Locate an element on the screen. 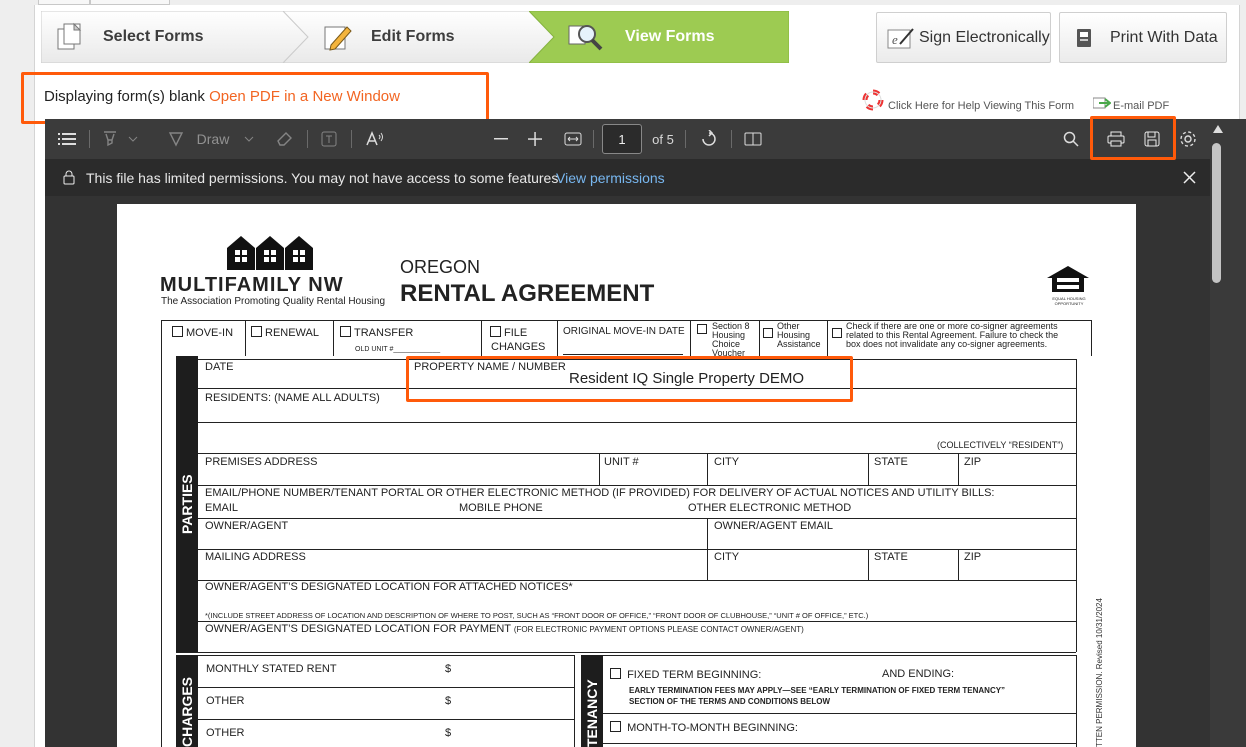 The width and height of the screenshot is (1246, 747). form-title: RENTAL AGREEMENT is located at coordinates (527, 293).